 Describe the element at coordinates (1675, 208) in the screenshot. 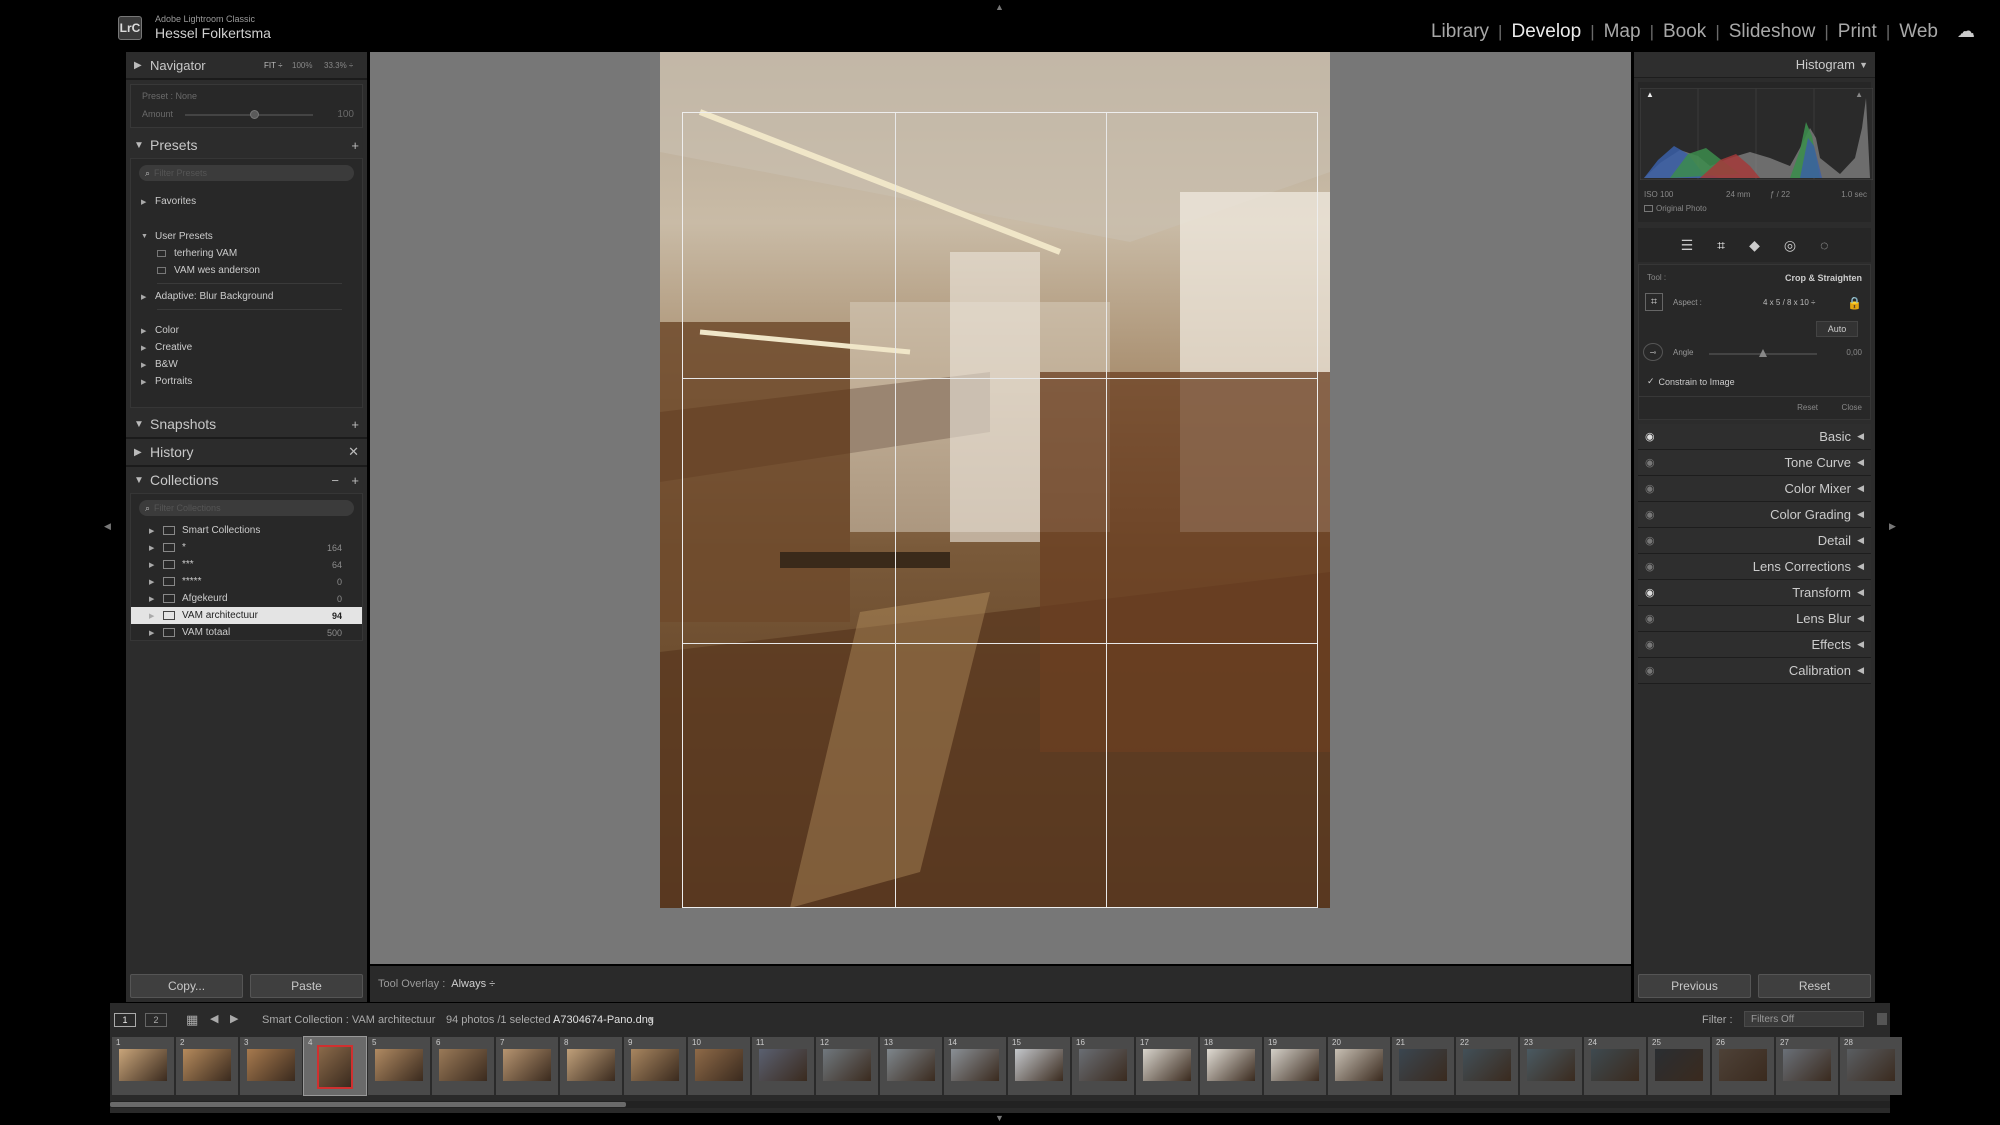

I see `original-photo-check: Original Photo` at that location.